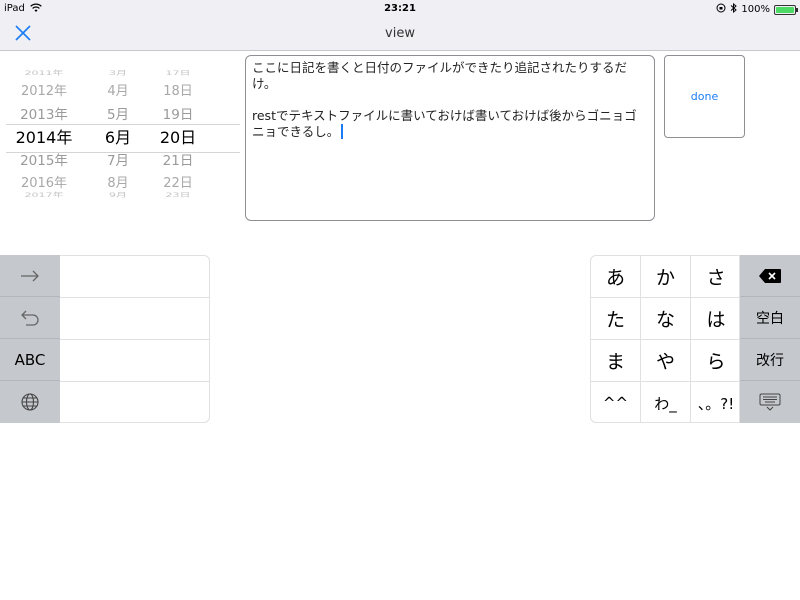 This screenshot has width=800, height=600. I want to click on keyboard-dismiss-icon, so click(770, 402).